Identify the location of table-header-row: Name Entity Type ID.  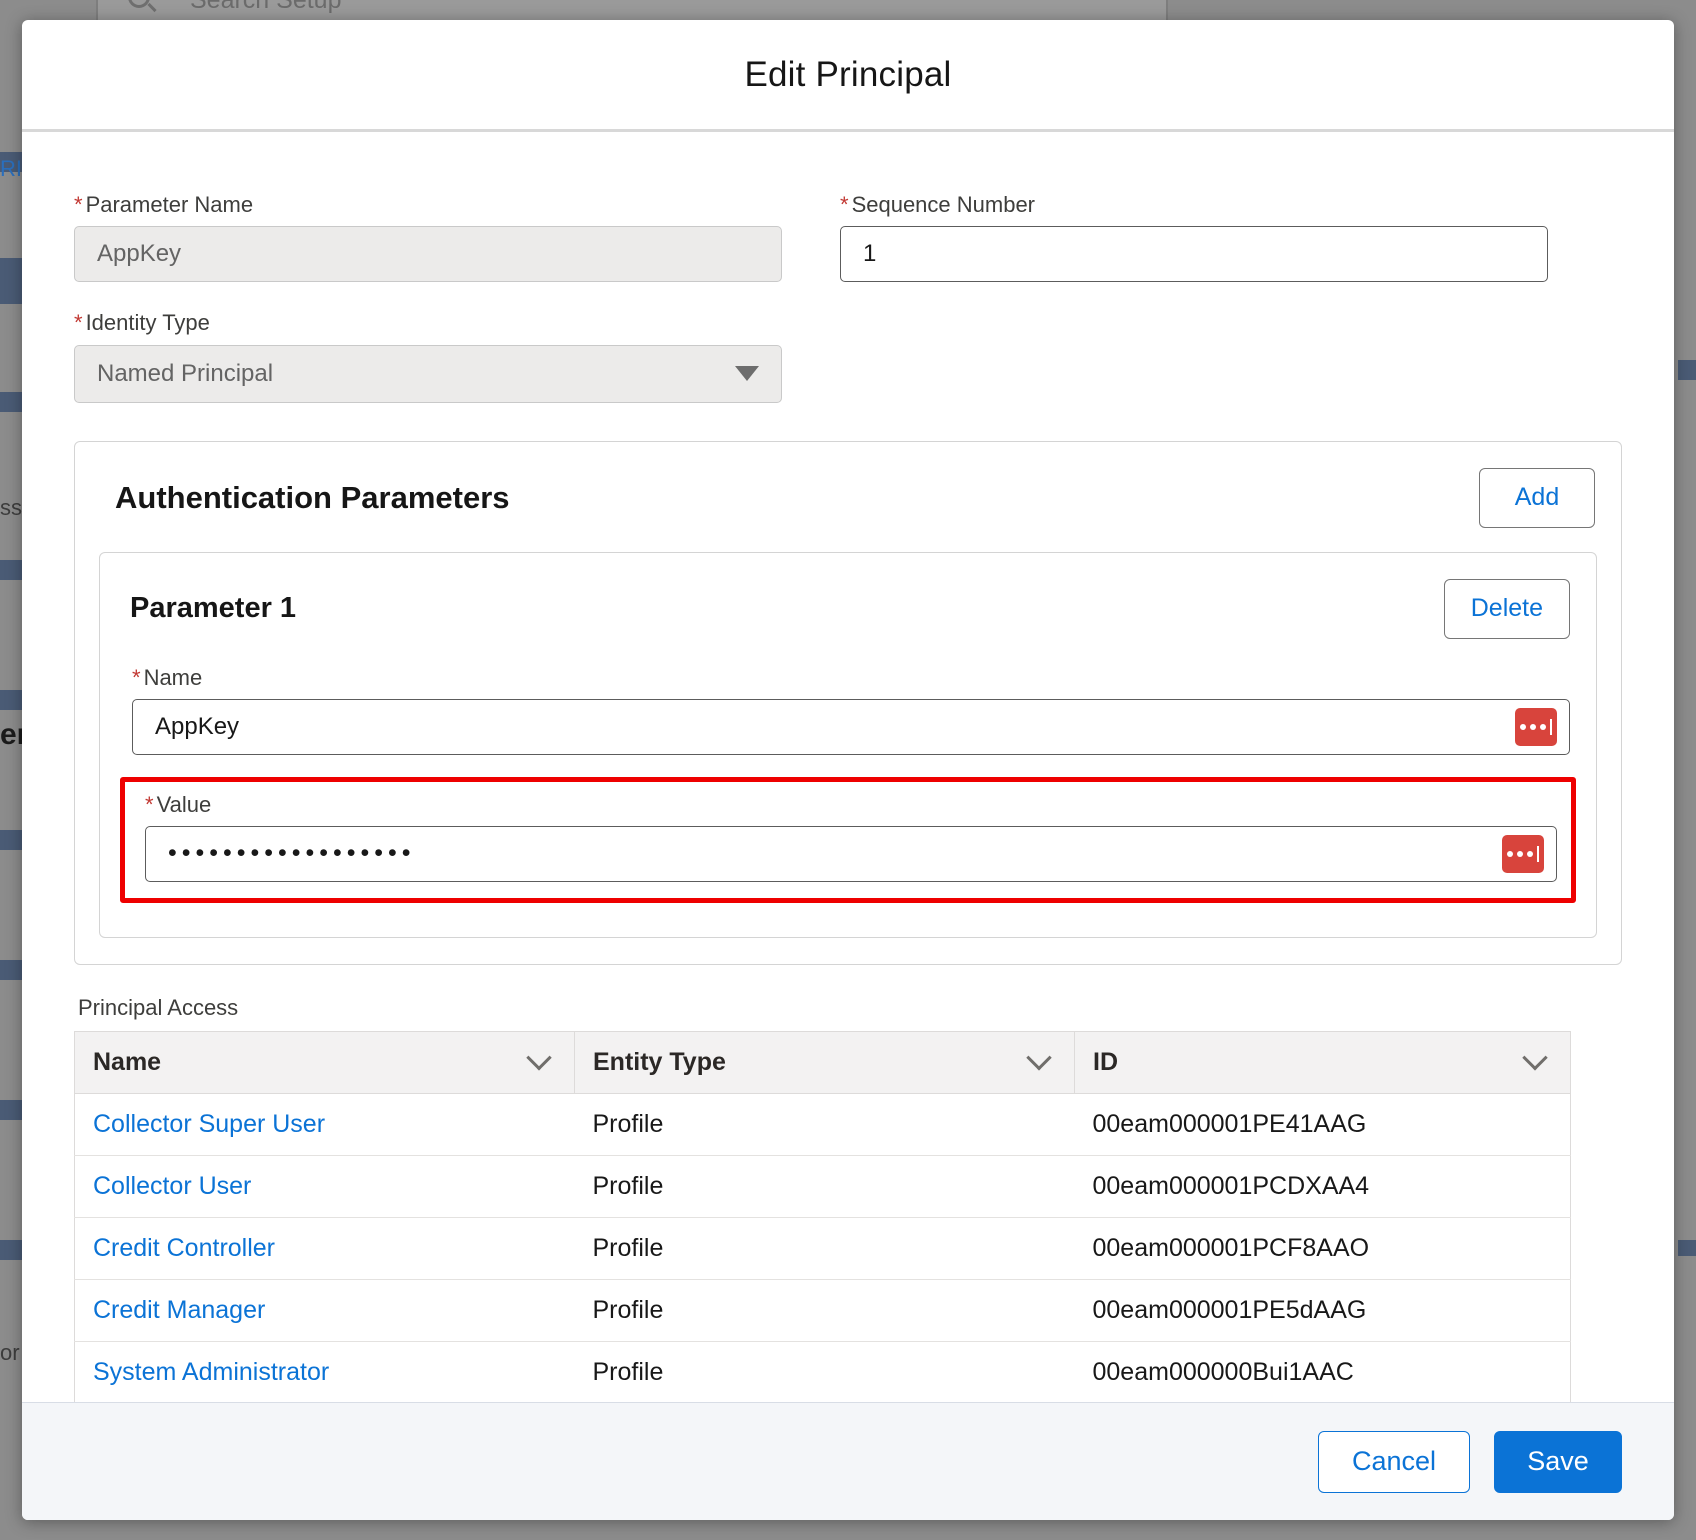
(822, 1062).